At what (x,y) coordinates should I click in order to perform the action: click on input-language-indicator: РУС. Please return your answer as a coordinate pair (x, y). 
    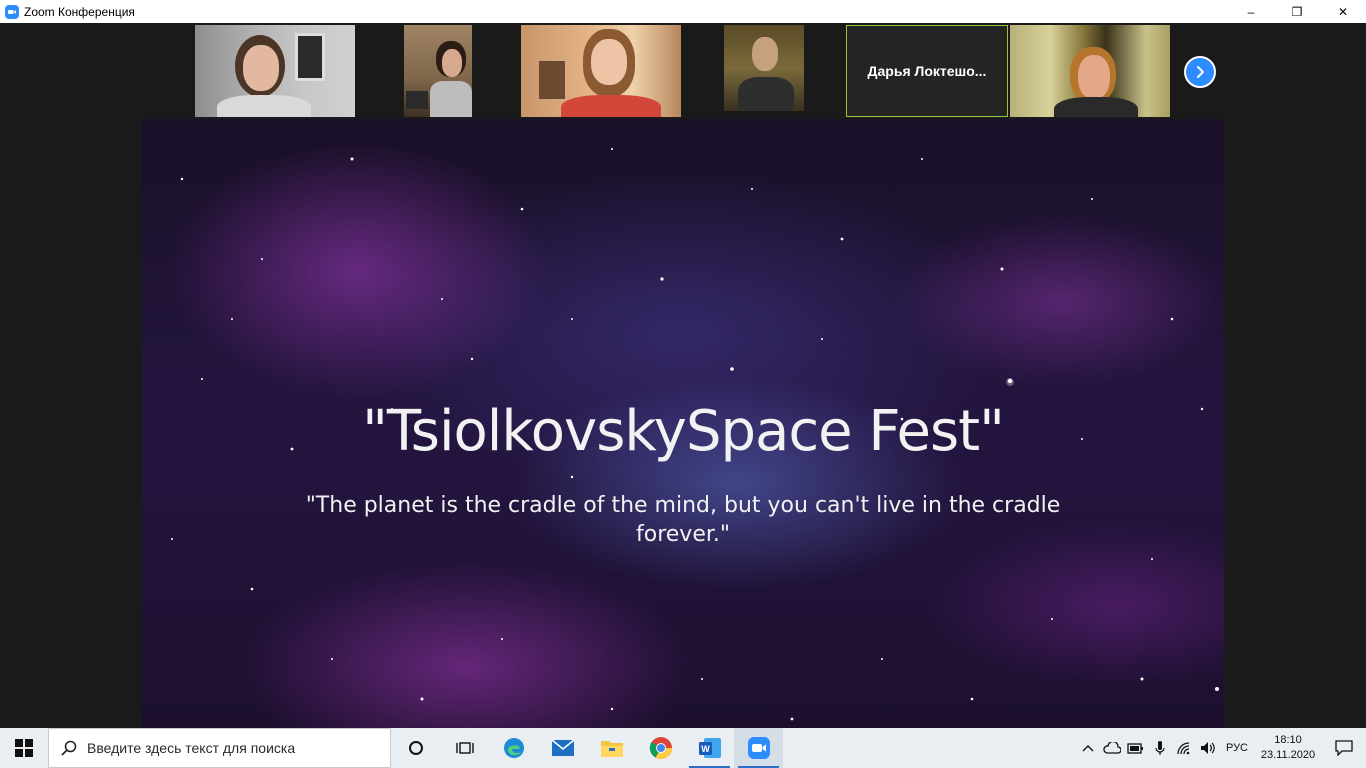
    Looking at the image, I should click on (1237, 748).